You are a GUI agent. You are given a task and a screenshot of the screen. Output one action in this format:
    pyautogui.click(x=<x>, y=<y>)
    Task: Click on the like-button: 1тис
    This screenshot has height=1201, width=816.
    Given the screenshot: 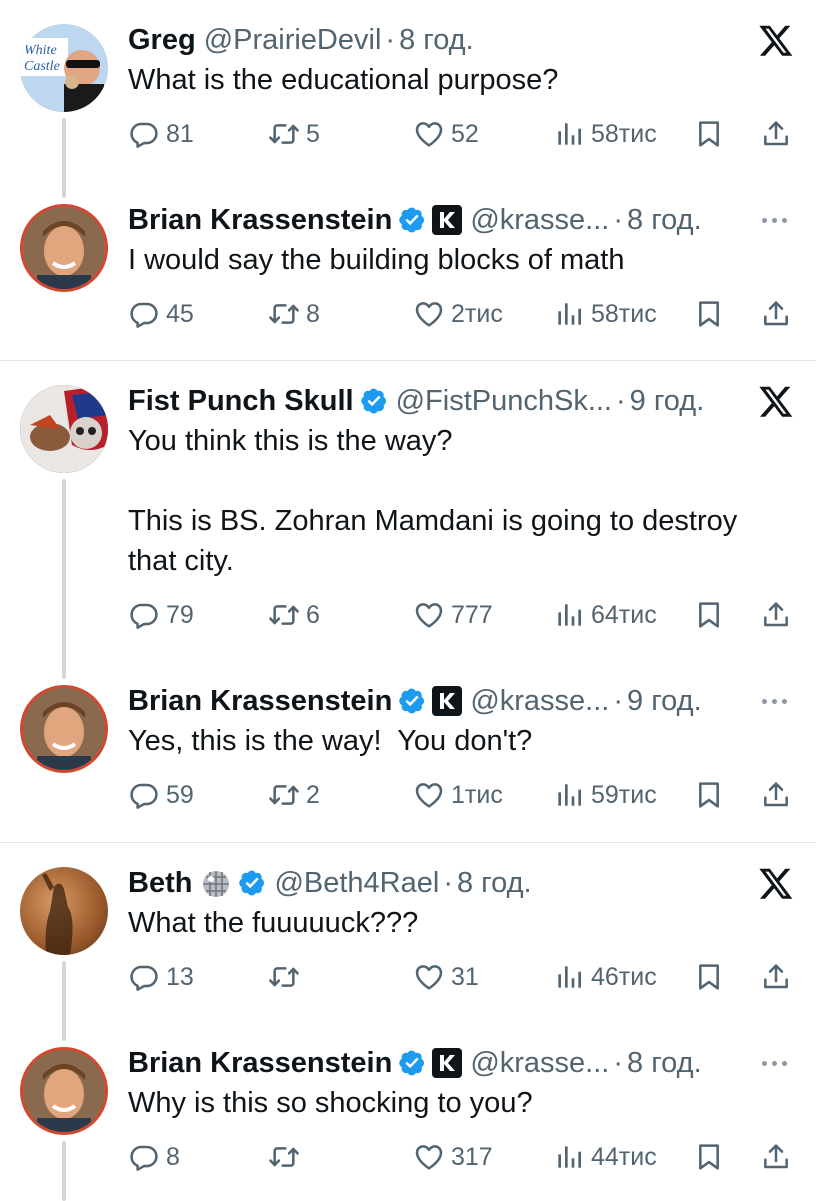 What is the action you would take?
    pyautogui.click(x=458, y=795)
    